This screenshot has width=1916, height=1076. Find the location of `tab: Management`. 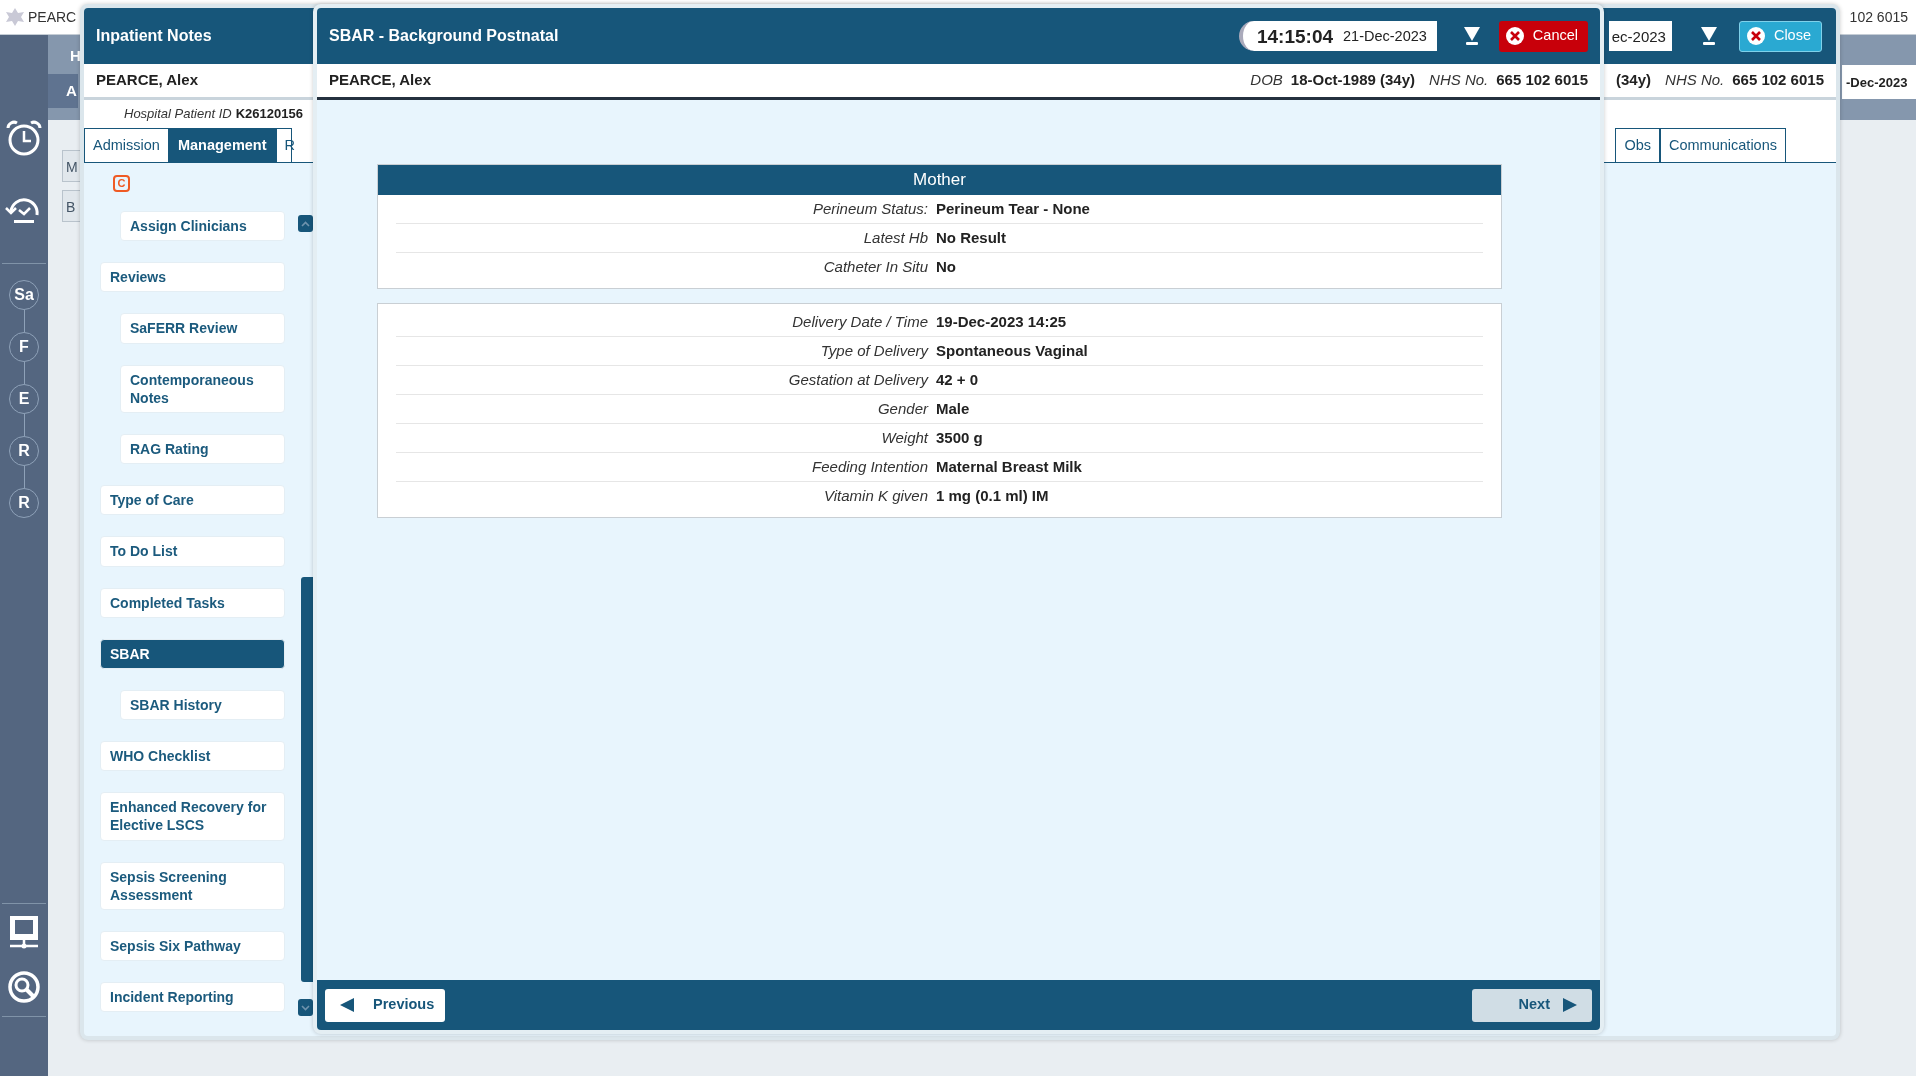

tab: Management is located at coordinates (222, 145).